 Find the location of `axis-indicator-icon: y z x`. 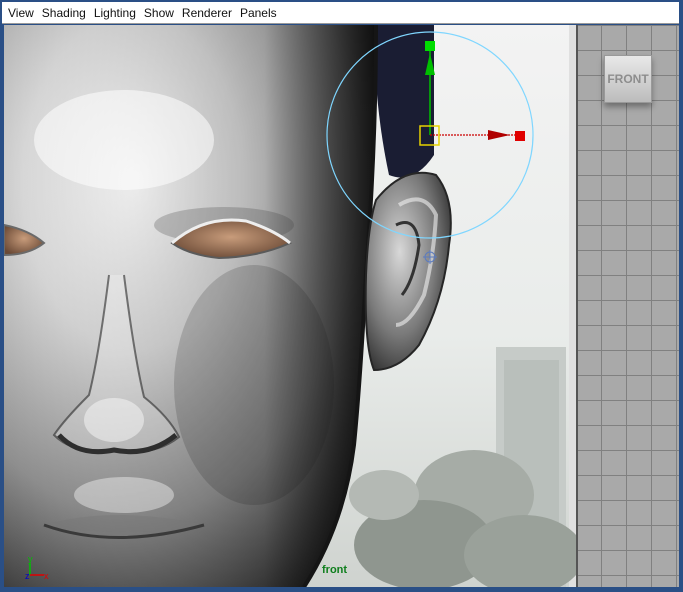

axis-indicator-icon: y z x is located at coordinates (40, 568).